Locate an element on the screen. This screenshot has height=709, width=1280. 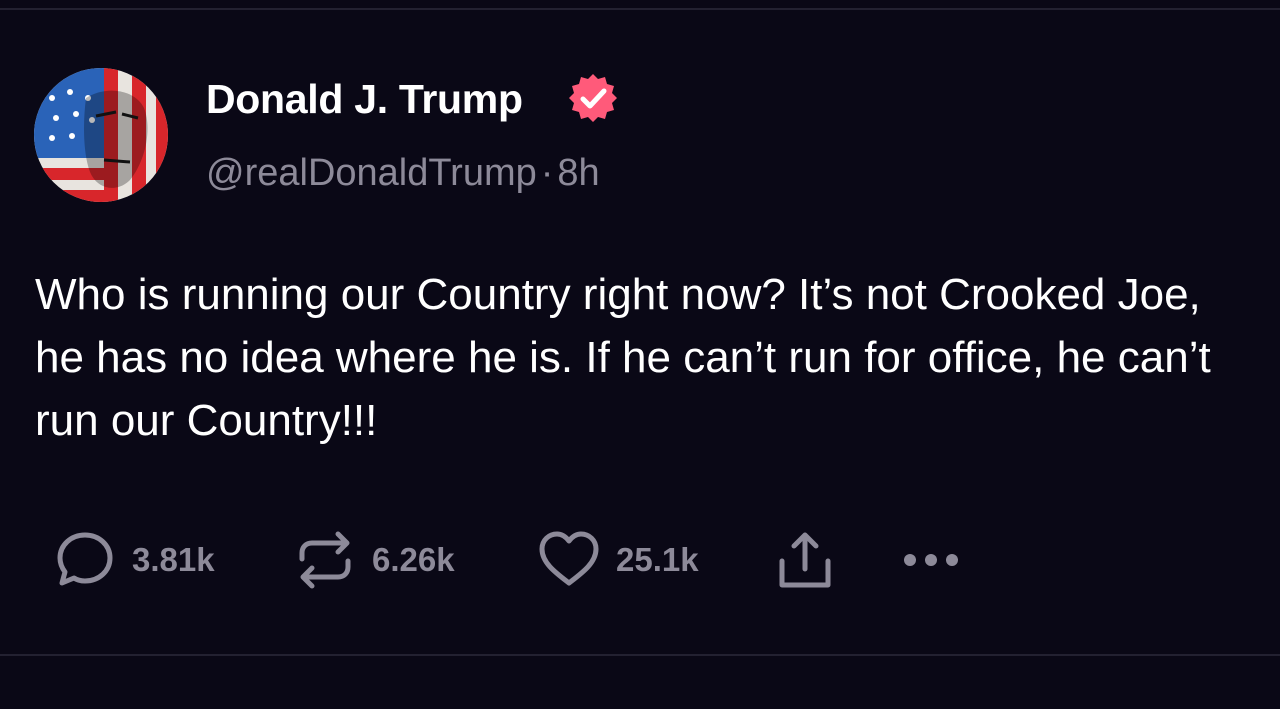
repost-button: 6.26k is located at coordinates (373, 560).